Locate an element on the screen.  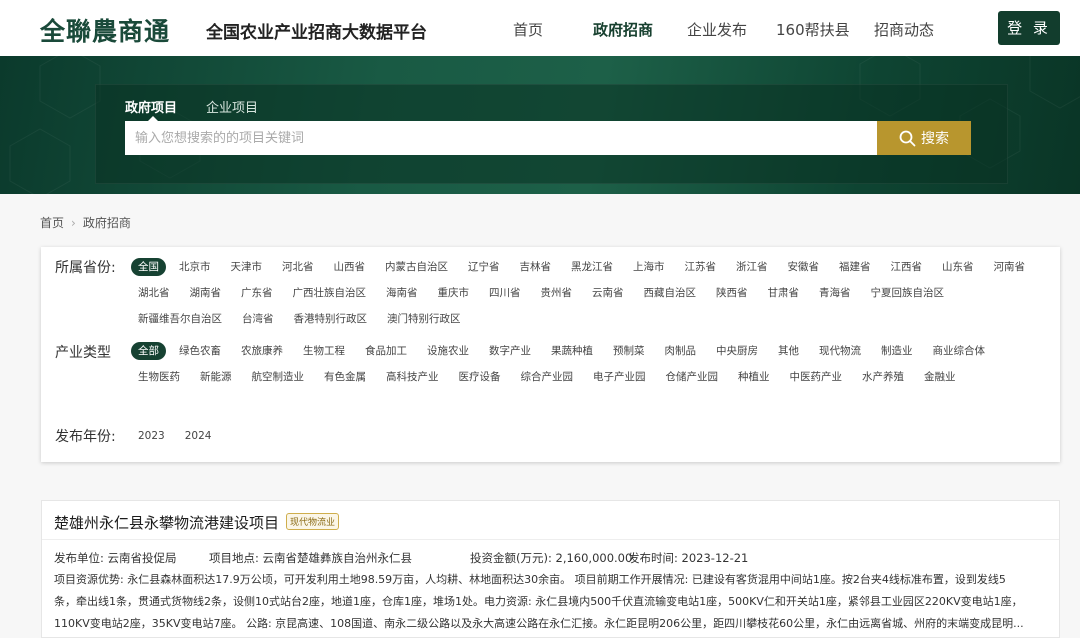
province-option: 山东省 is located at coordinates (958, 267).